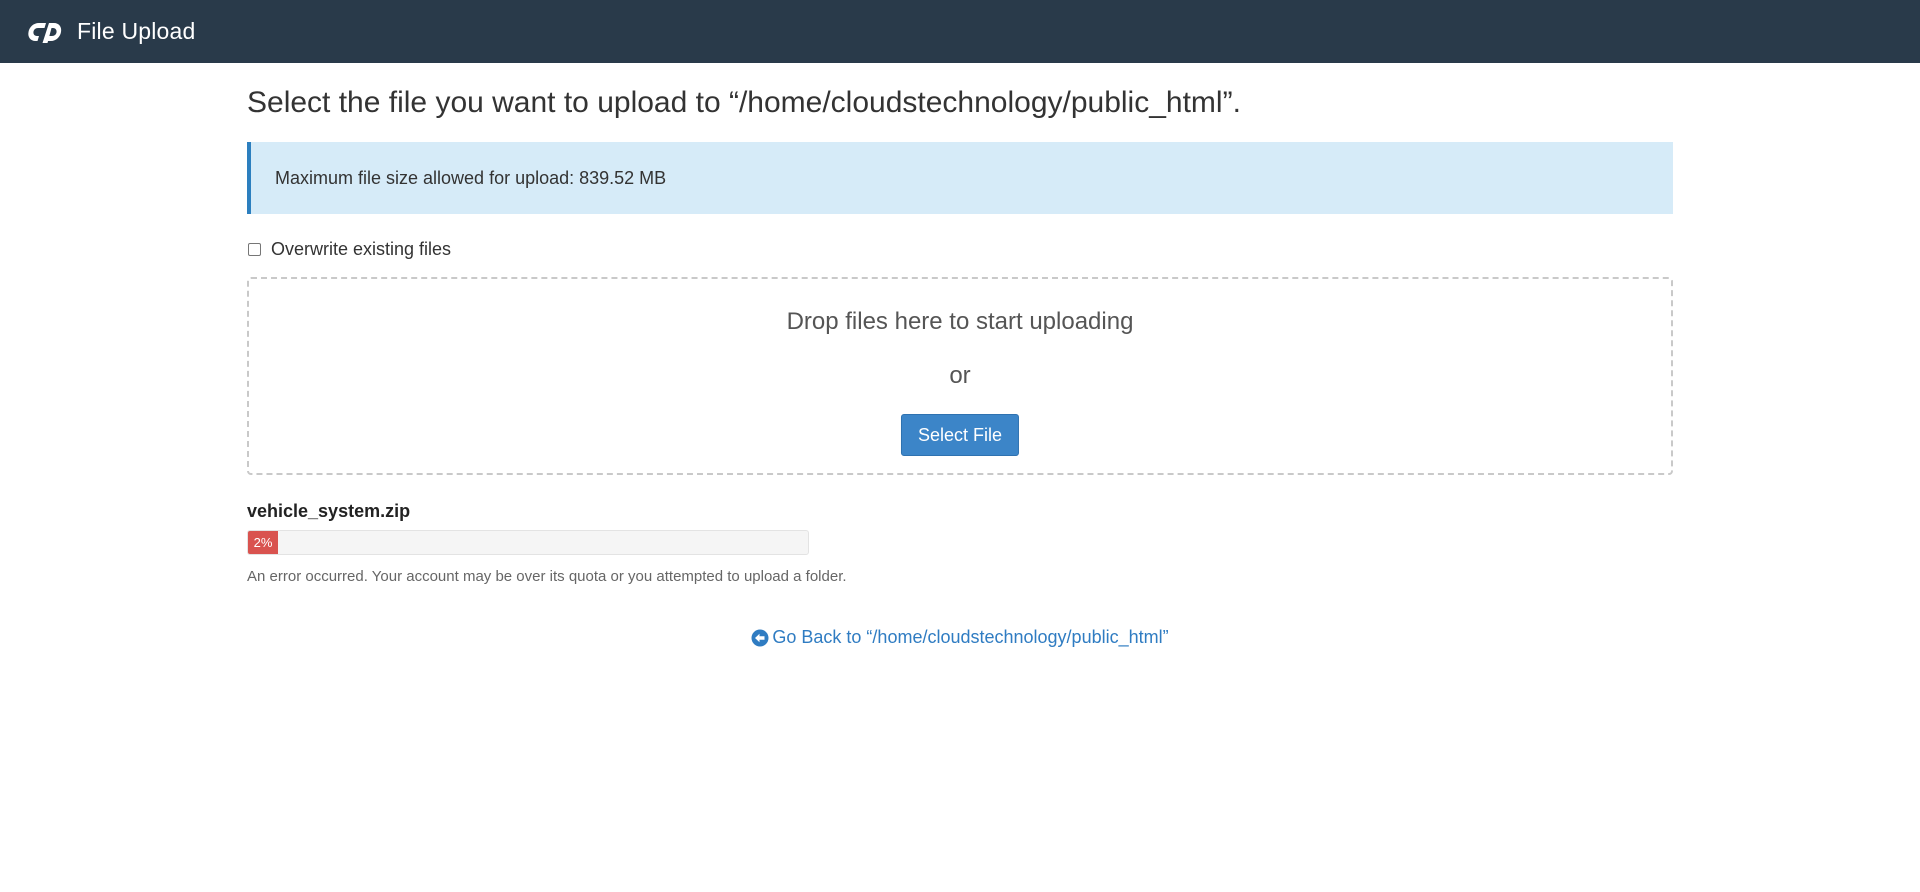 The image size is (1920, 892). Describe the element at coordinates (960, 249) in the screenshot. I see `overwrite-option: Overwrite existing files` at that location.